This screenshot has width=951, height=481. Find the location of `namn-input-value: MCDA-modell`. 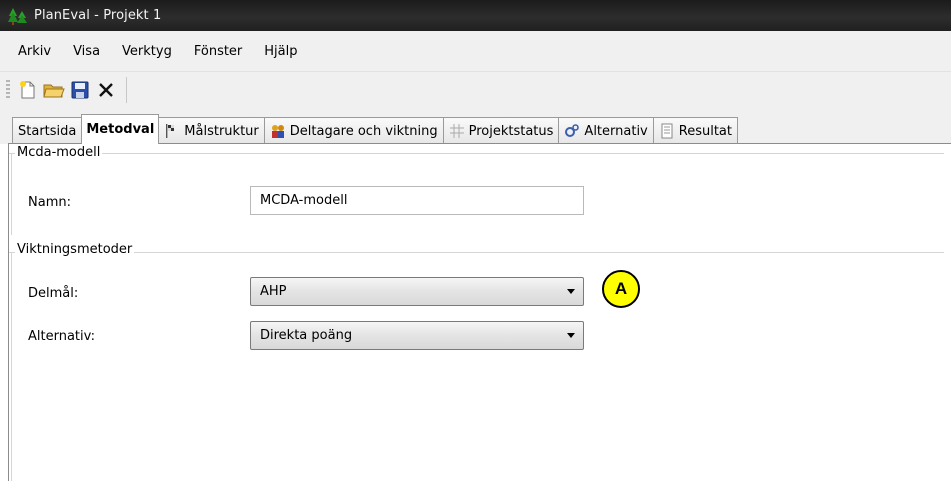

namn-input-value: MCDA-modell is located at coordinates (304, 200).